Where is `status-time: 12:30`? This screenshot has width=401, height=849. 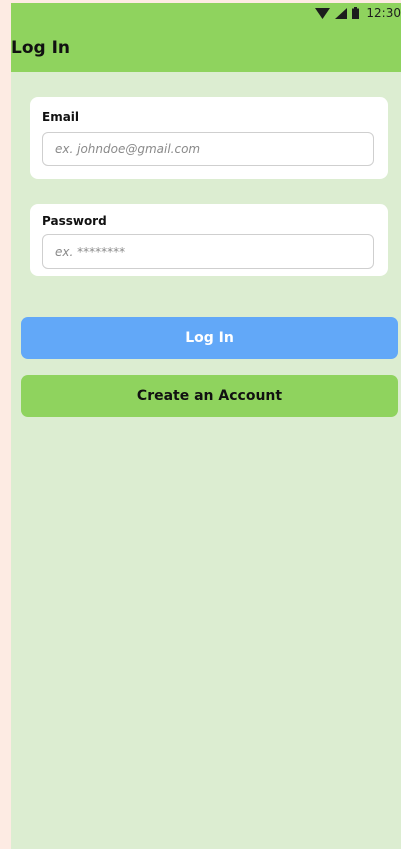 status-time: 12:30 is located at coordinates (383, 13).